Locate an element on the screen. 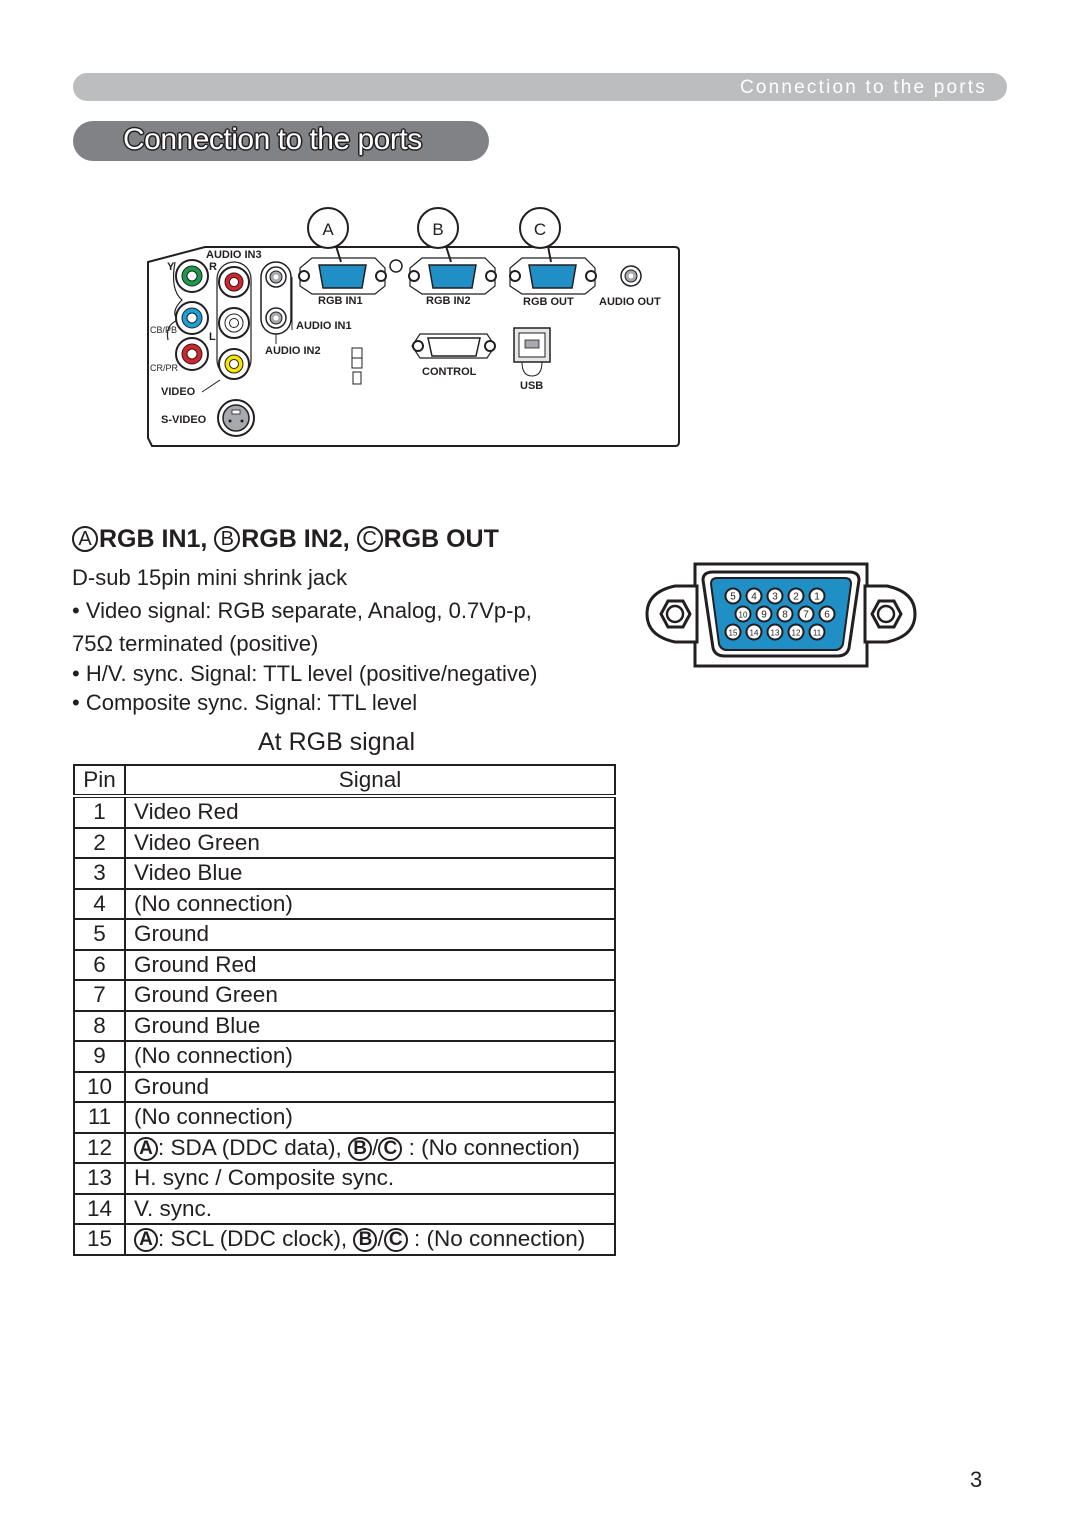 Image resolution: width=1080 pixels, height=1532 pixels. label-video: VIDEO is located at coordinates (178, 392).